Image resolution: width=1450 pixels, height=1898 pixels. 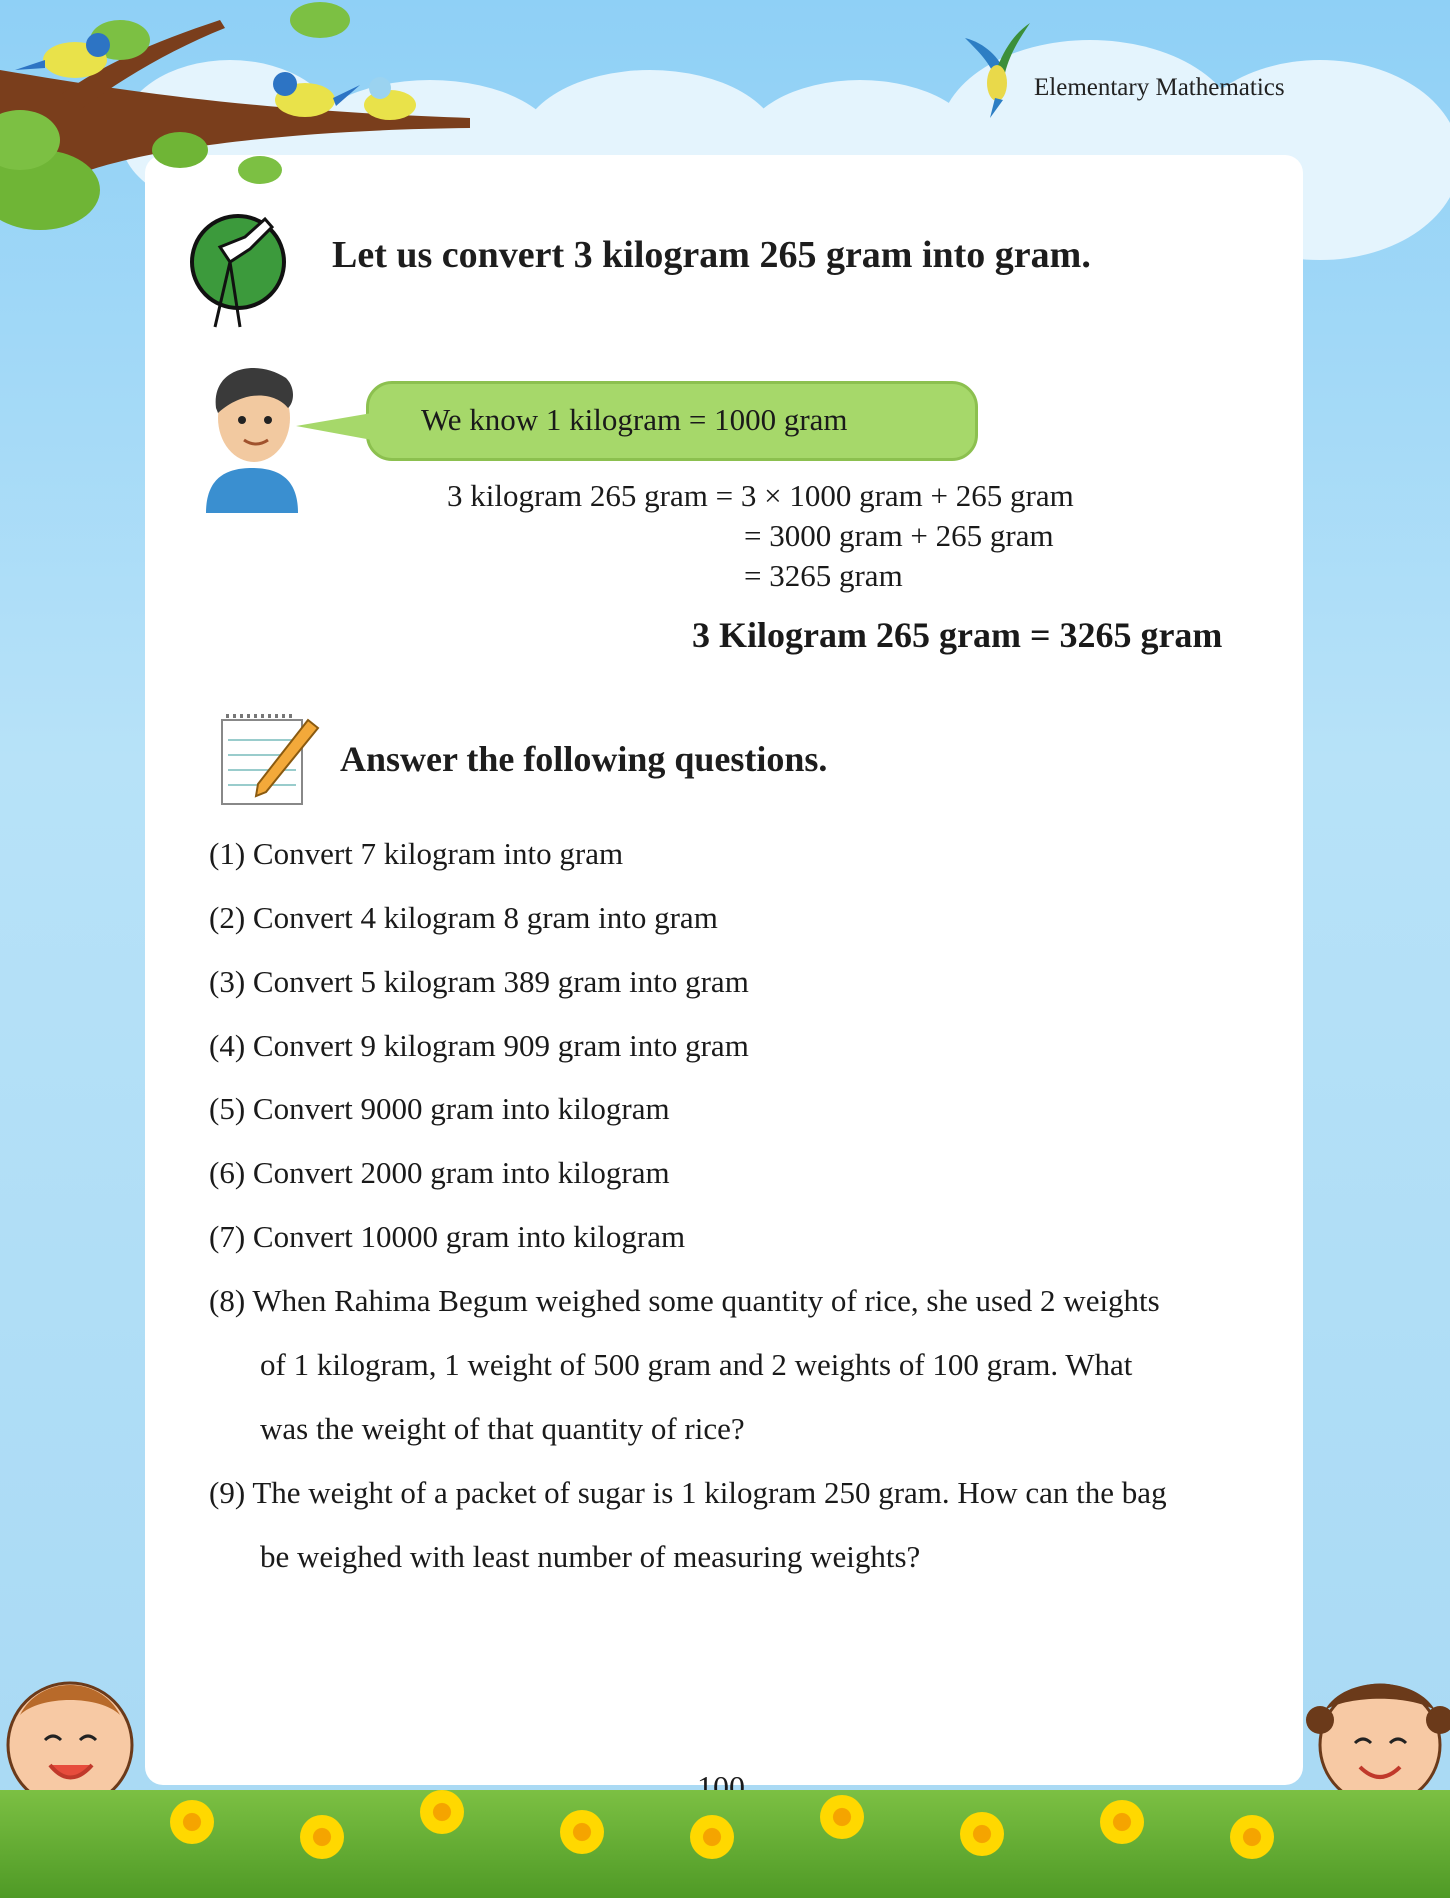 I want to click on book-title: Elementary Mathematics, so click(x=1159, y=87).